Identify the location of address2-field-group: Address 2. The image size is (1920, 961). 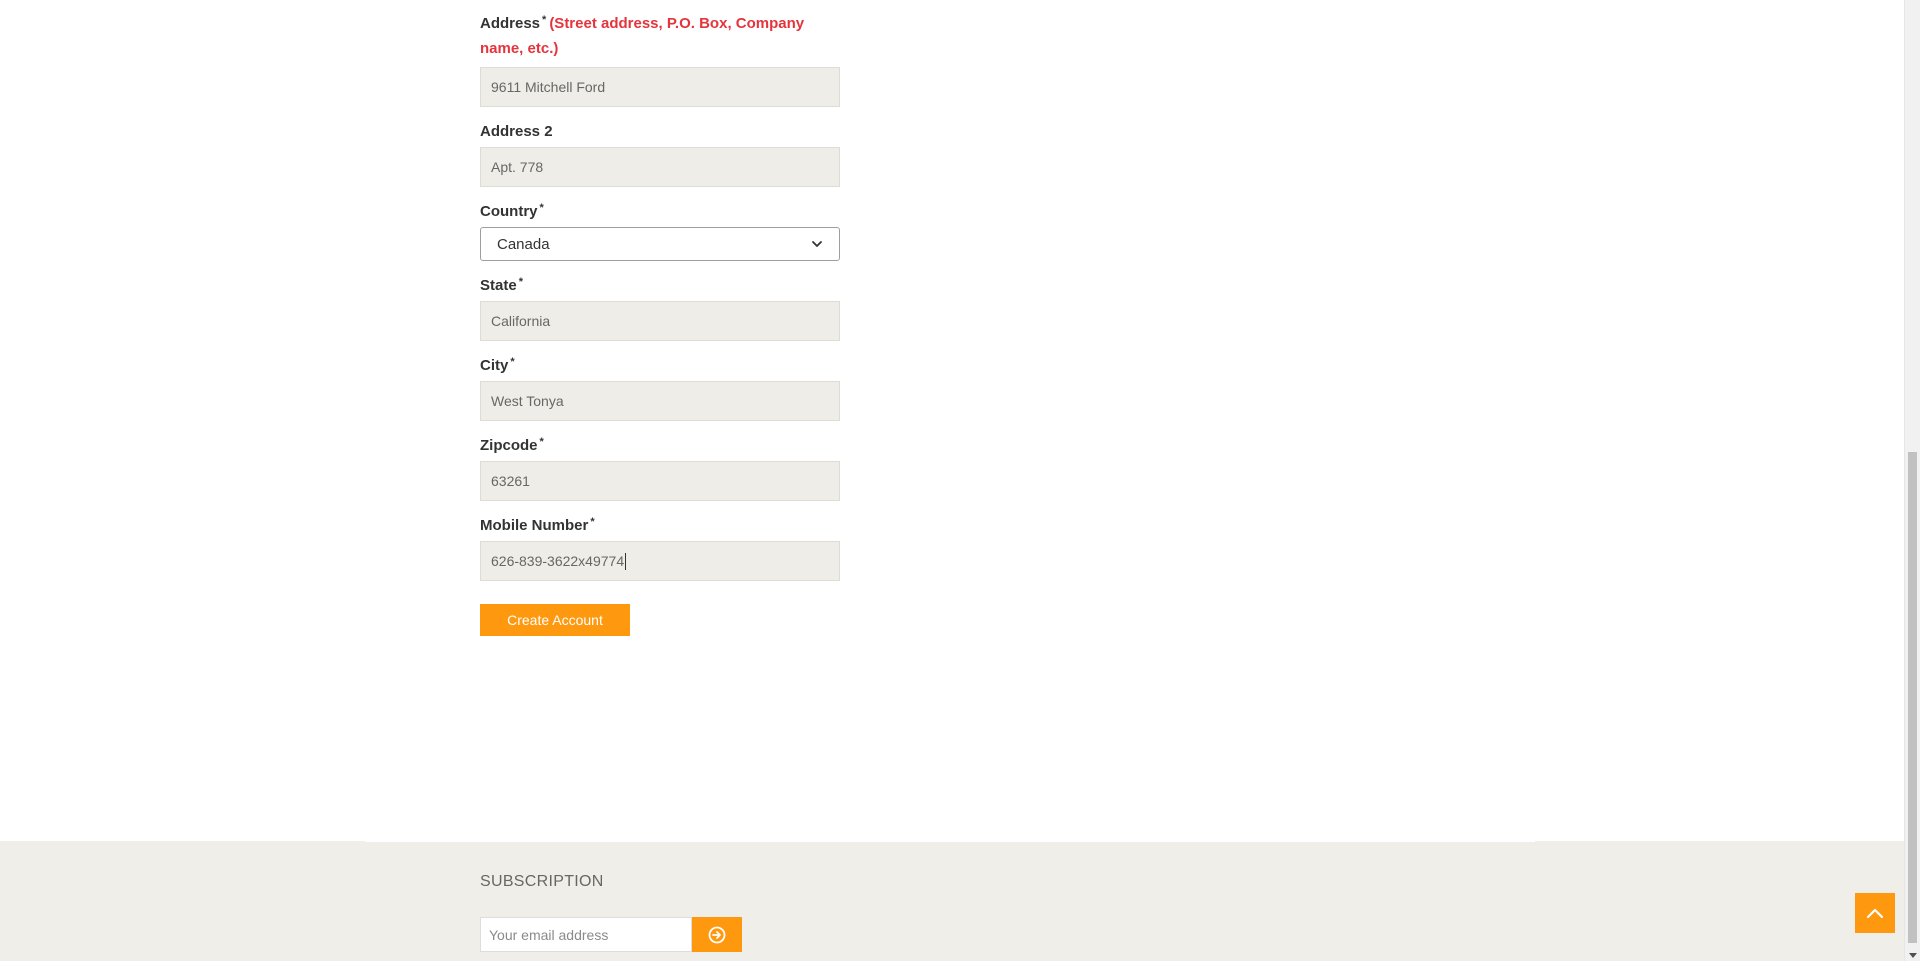
(660, 131).